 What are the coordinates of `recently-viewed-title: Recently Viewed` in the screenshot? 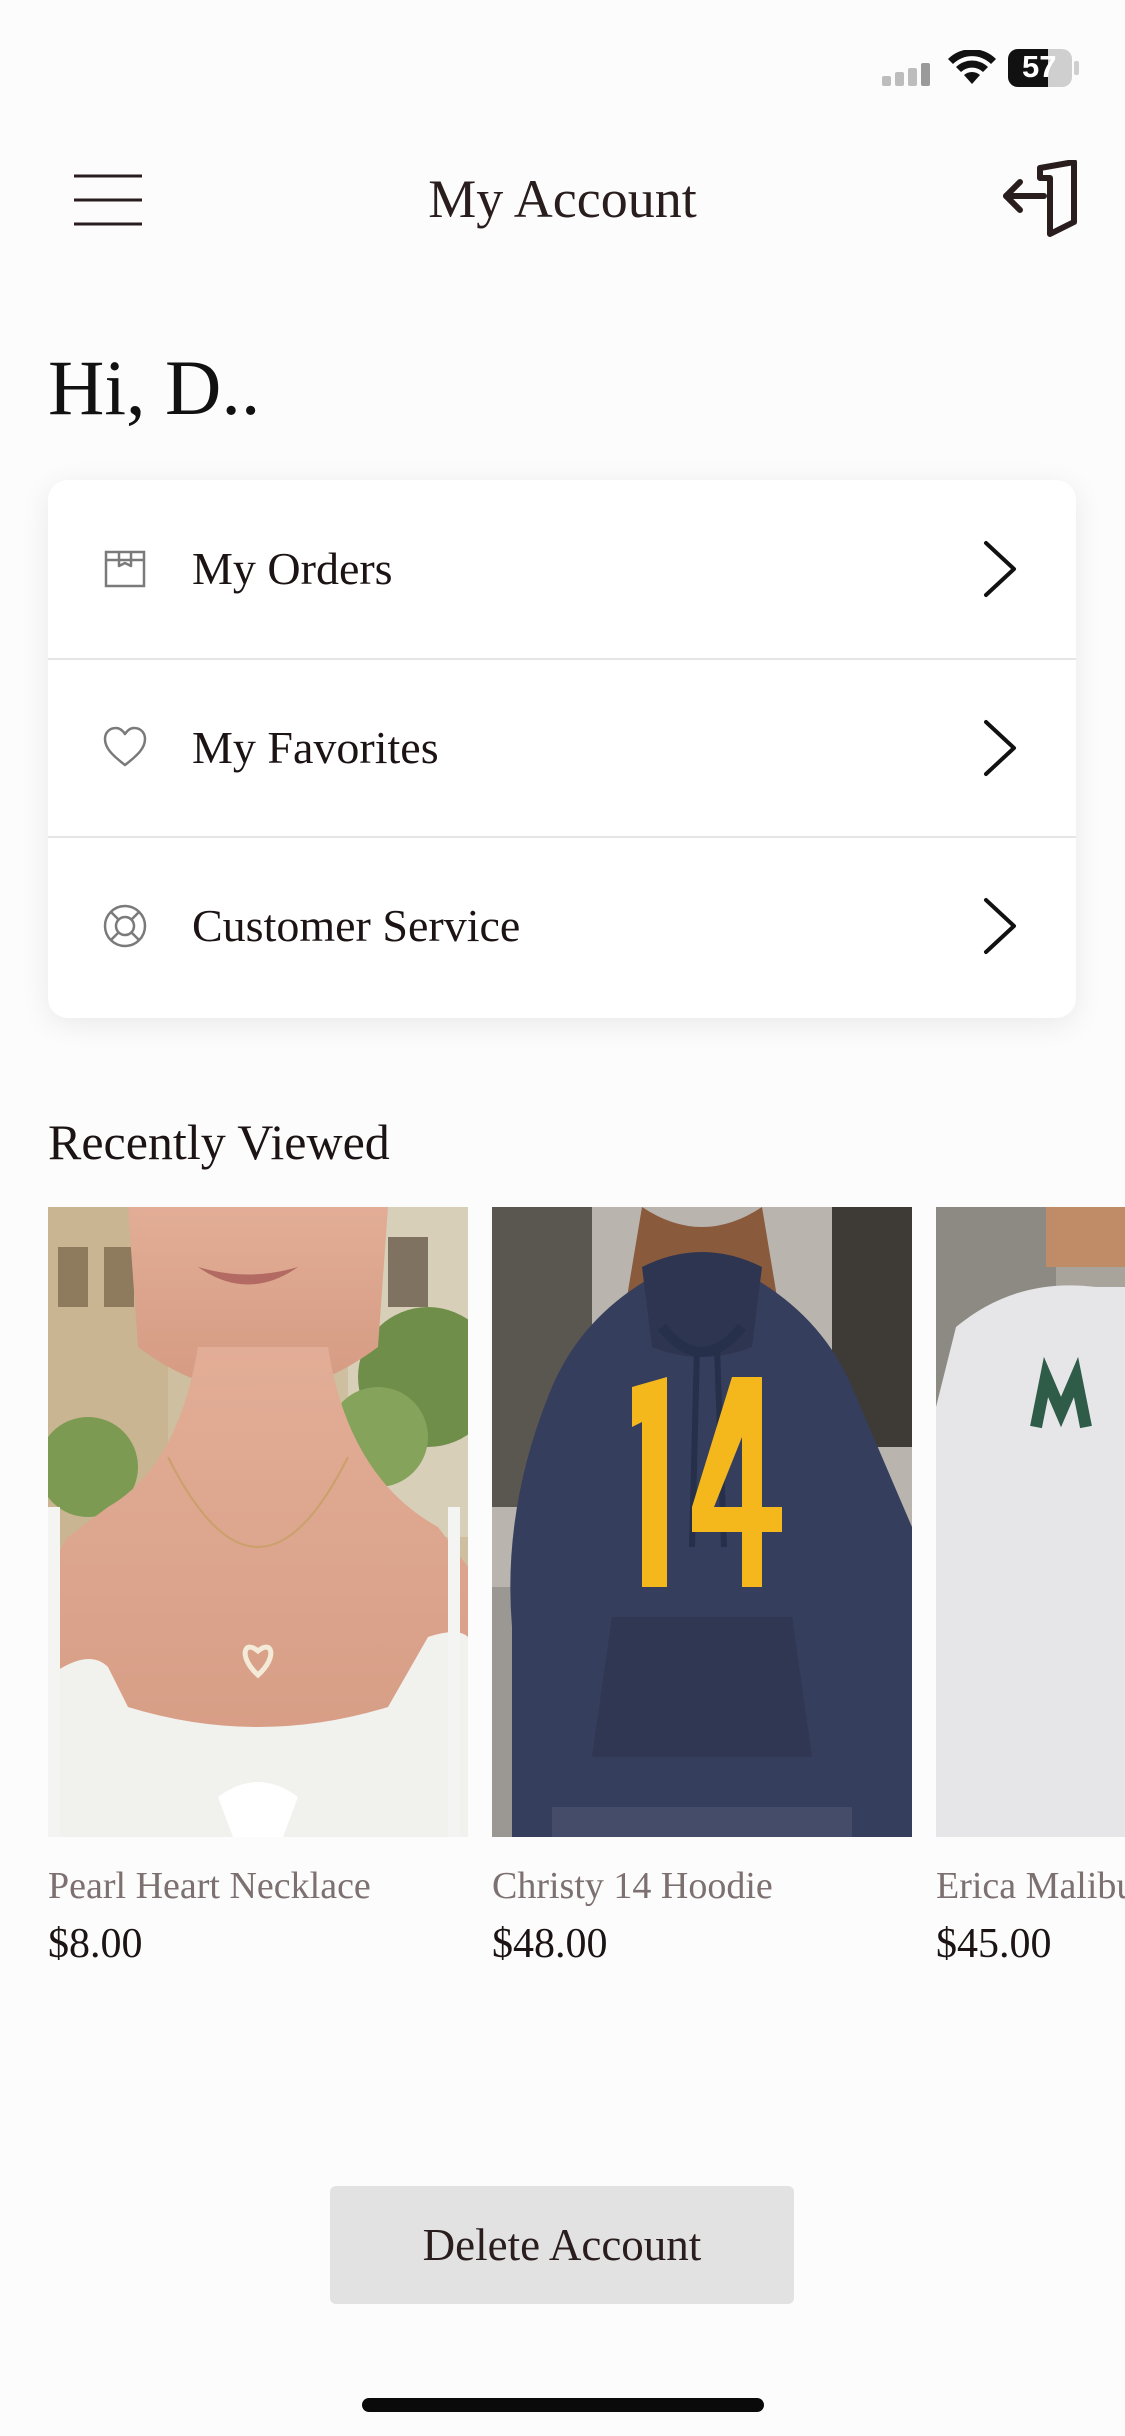 It's located at (219, 1142).